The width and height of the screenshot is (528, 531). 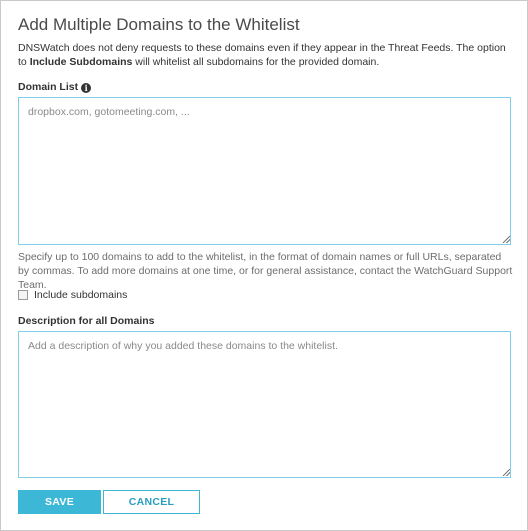 I want to click on cancel-button: CANCEL, so click(x=151, y=502).